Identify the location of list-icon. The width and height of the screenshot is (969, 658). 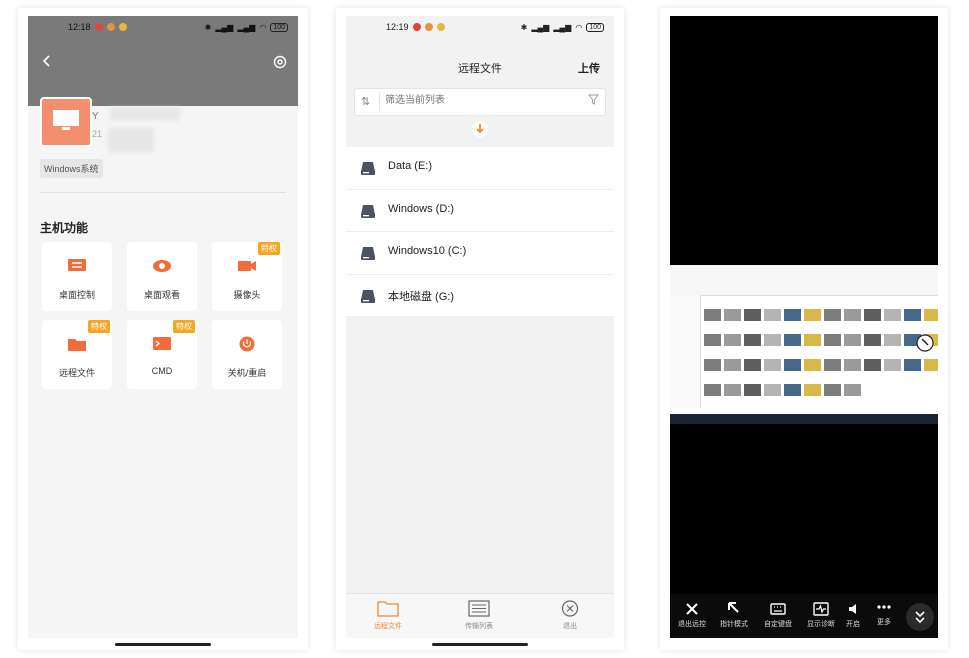
(479, 608).